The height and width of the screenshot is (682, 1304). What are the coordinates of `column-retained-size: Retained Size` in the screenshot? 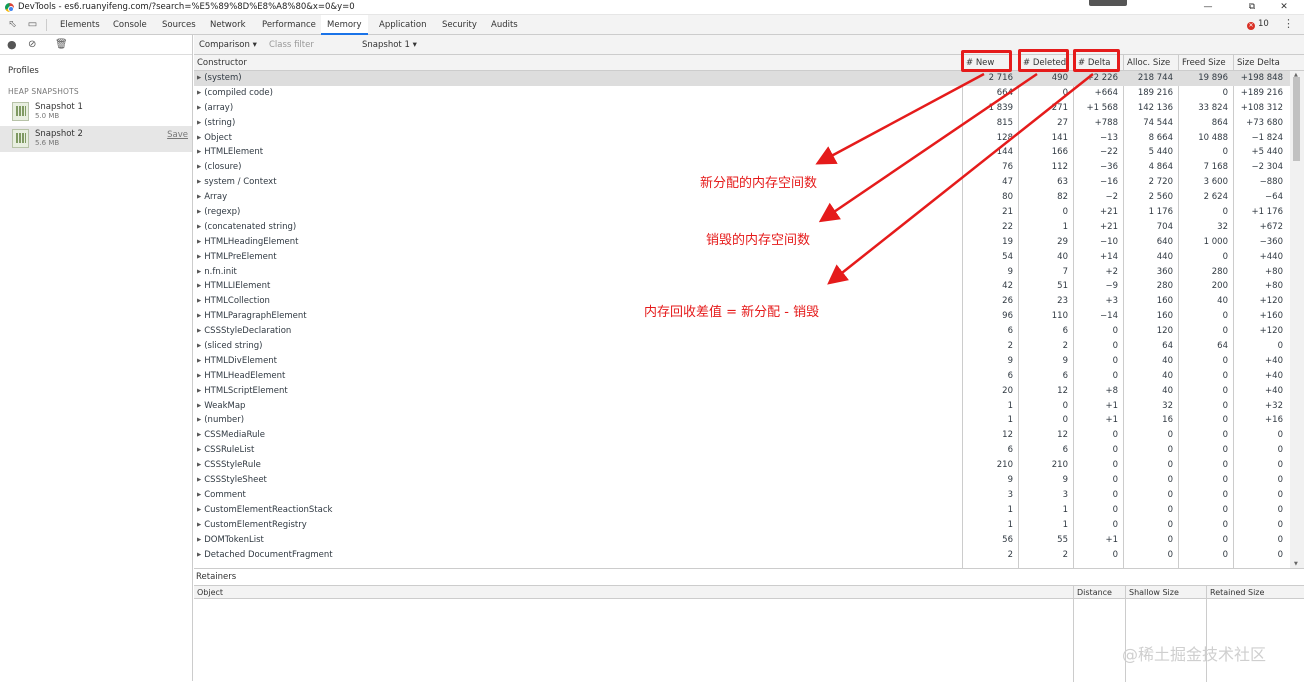 It's located at (1237, 592).